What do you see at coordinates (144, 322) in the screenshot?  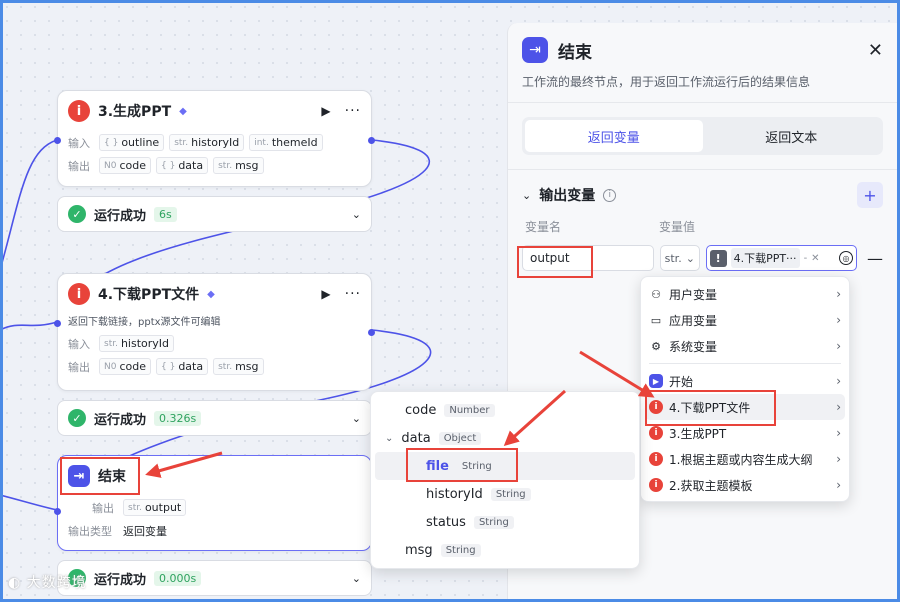 I see `node-description: 返回下载链接，pptx源文件可编辑` at bounding box center [144, 322].